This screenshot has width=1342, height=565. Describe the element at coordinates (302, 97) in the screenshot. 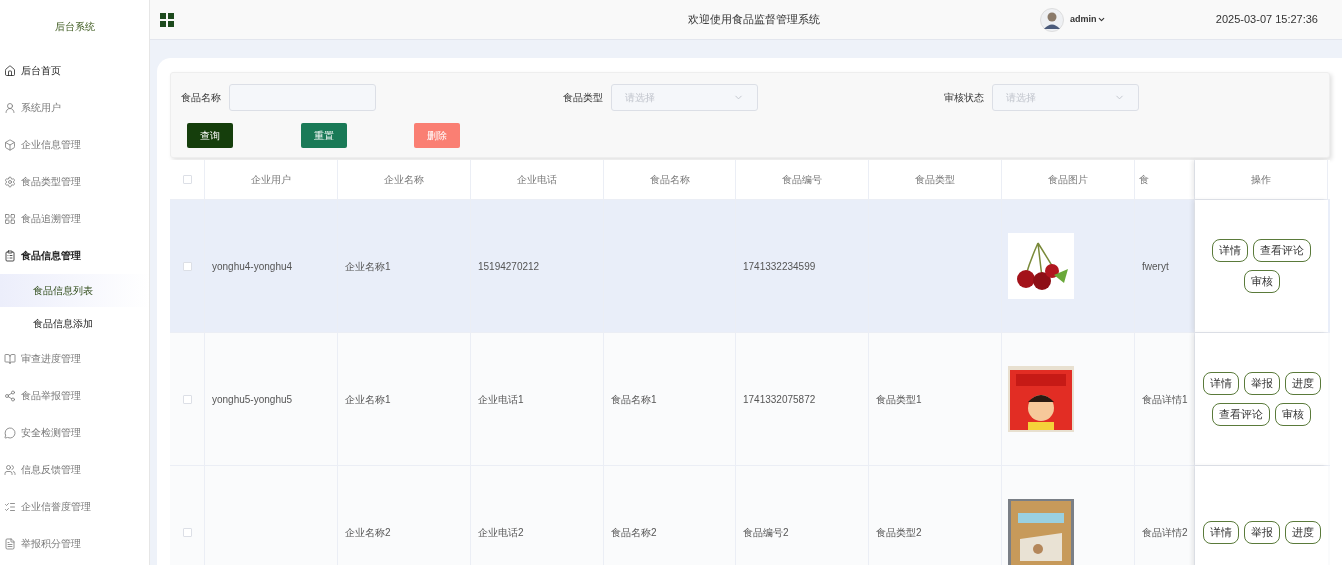

I see `input-field` at that location.